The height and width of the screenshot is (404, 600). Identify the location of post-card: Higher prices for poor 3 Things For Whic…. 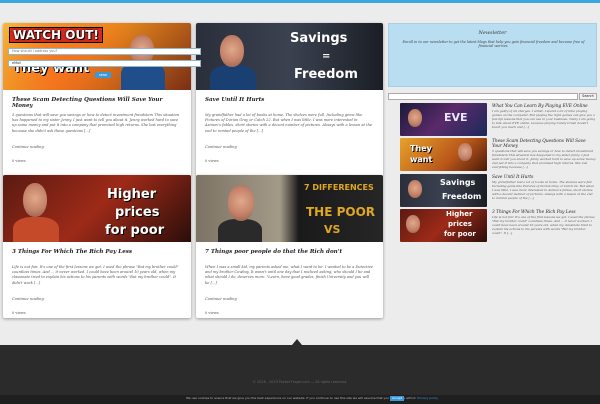
(97, 246).